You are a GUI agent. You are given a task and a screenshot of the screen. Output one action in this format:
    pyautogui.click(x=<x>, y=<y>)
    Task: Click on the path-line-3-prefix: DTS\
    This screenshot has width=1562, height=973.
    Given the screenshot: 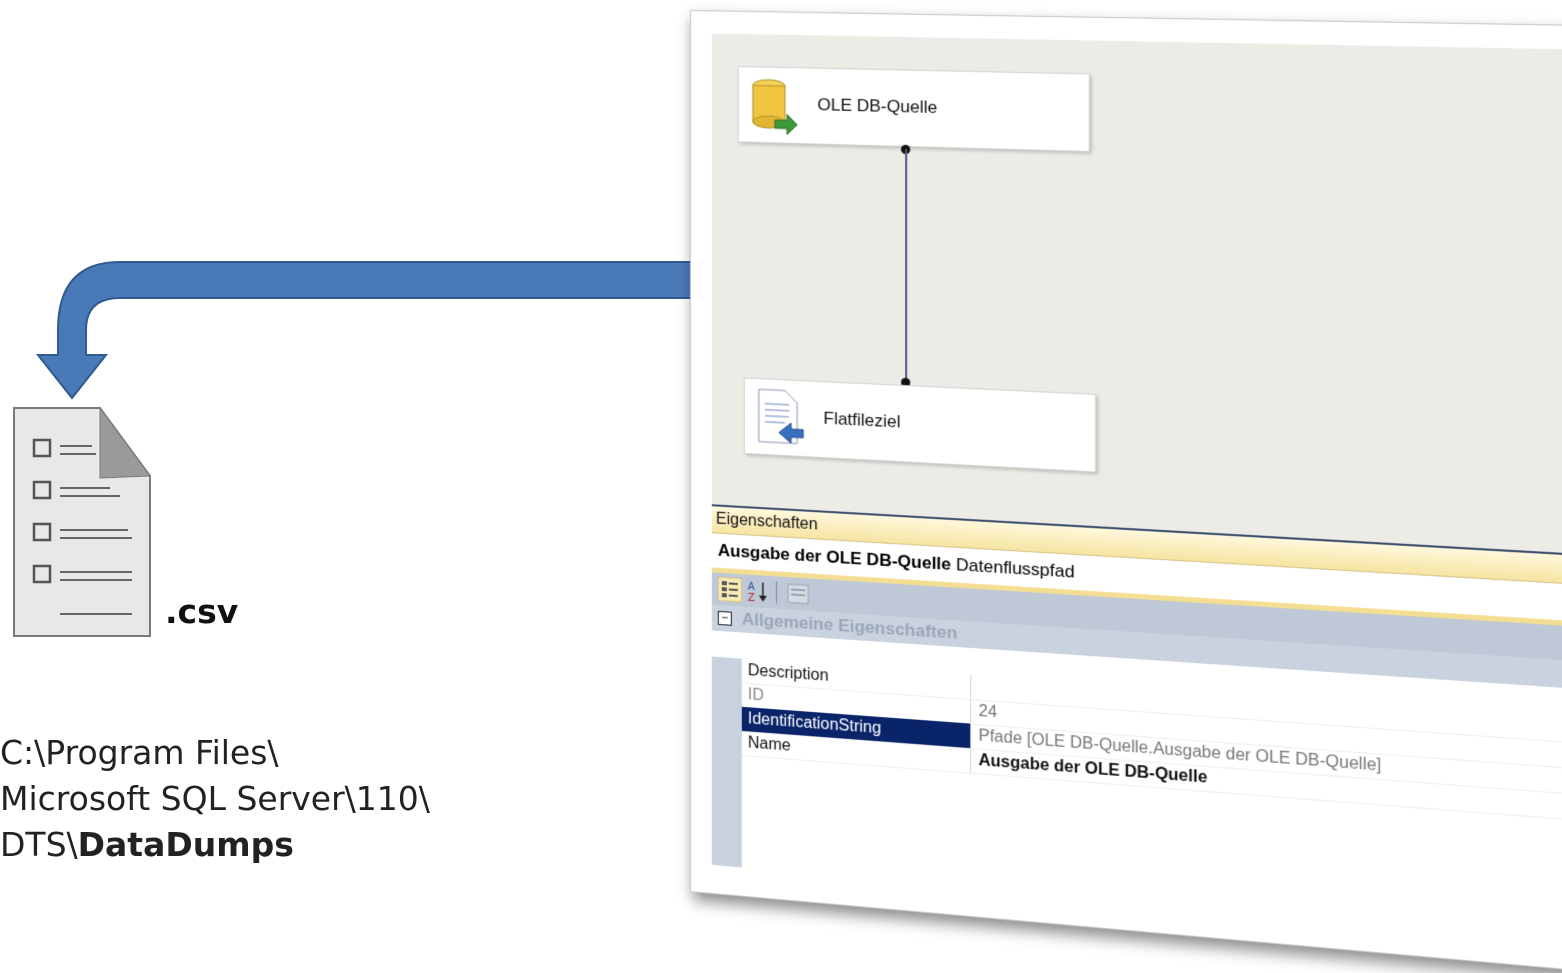 What is the action you would take?
    pyautogui.click(x=39, y=844)
    